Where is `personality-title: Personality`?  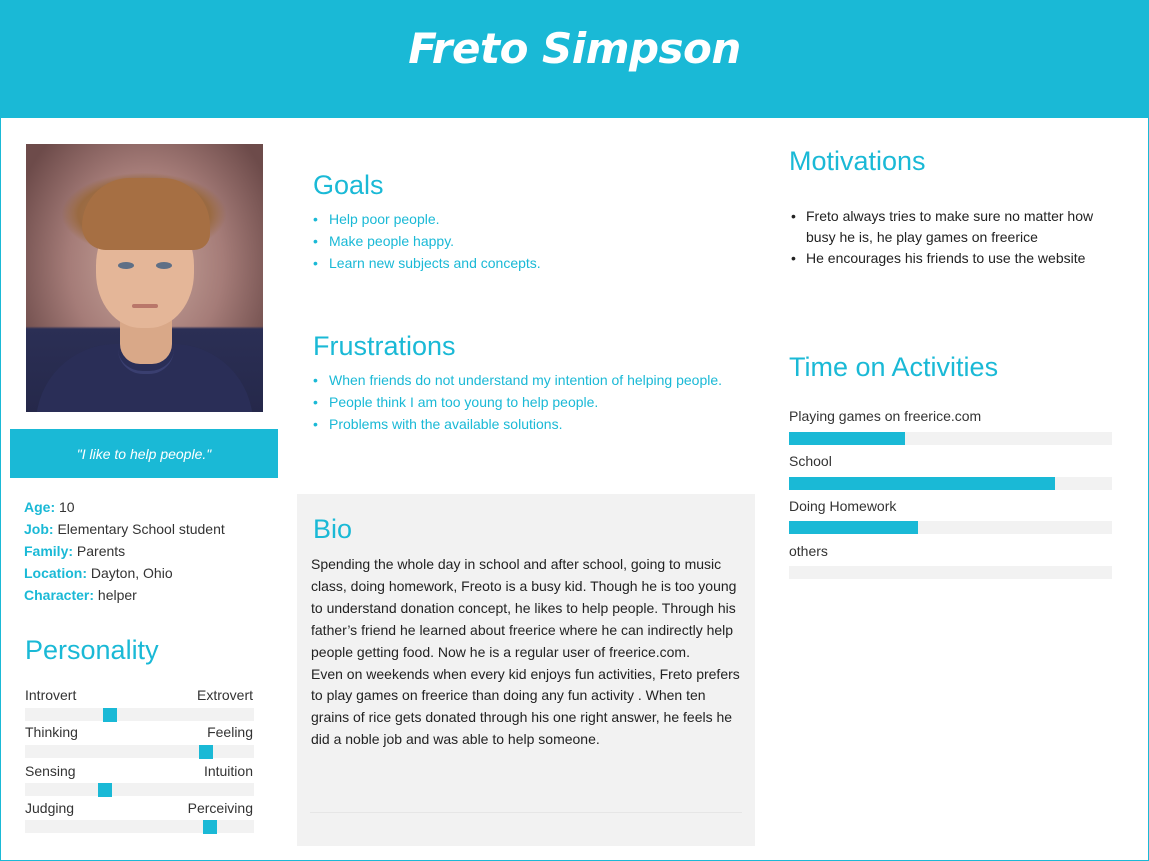 personality-title: Personality is located at coordinates (92, 650).